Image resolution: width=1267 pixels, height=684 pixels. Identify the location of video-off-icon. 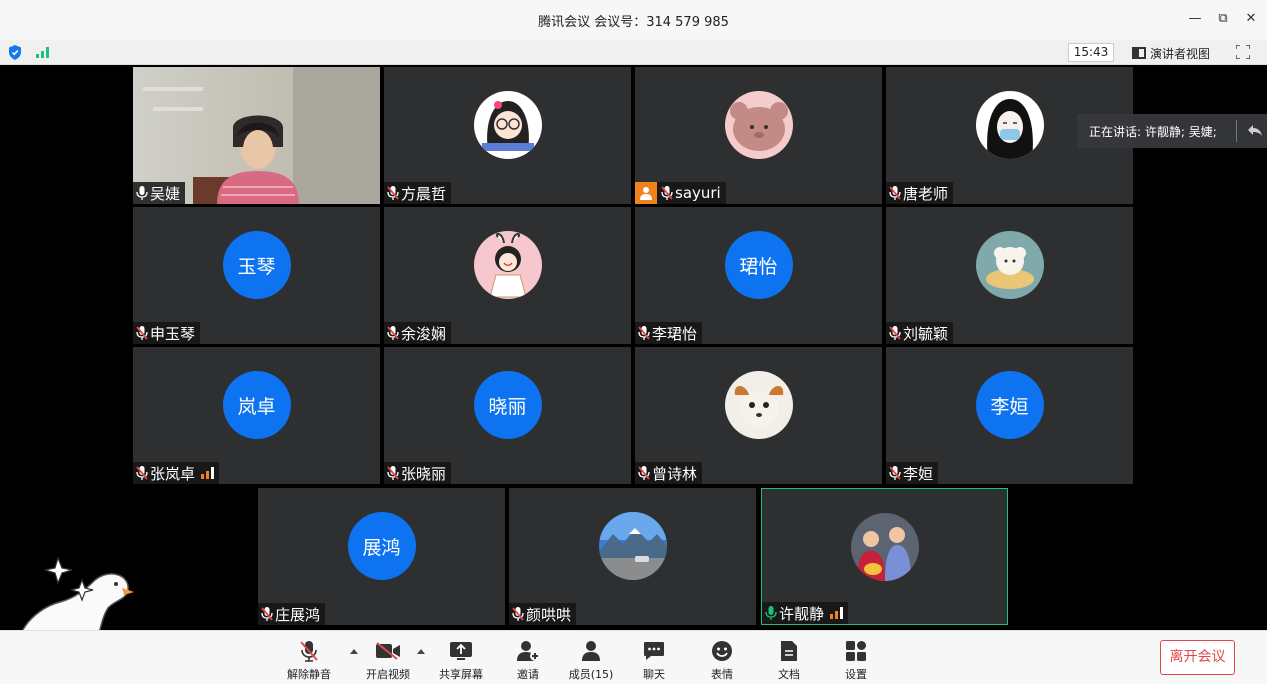
(388, 651).